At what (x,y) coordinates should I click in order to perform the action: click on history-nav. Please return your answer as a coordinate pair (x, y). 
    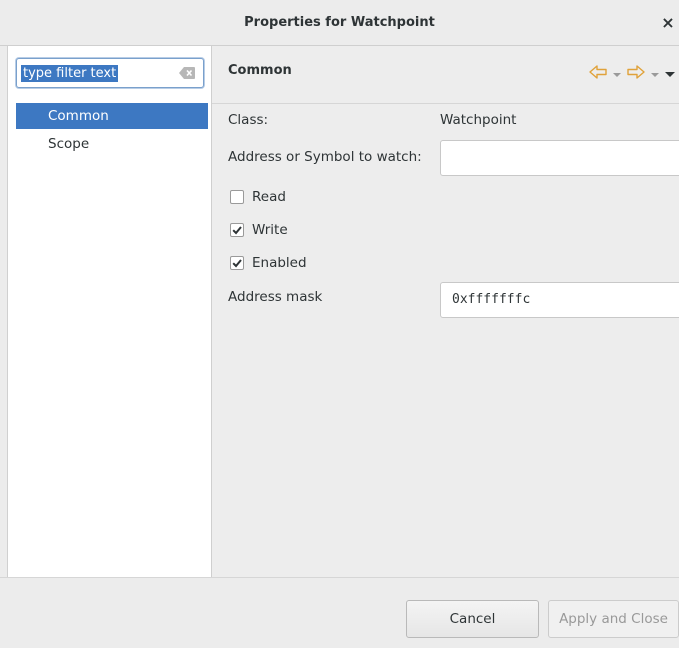
    Looking at the image, I should click on (632, 74).